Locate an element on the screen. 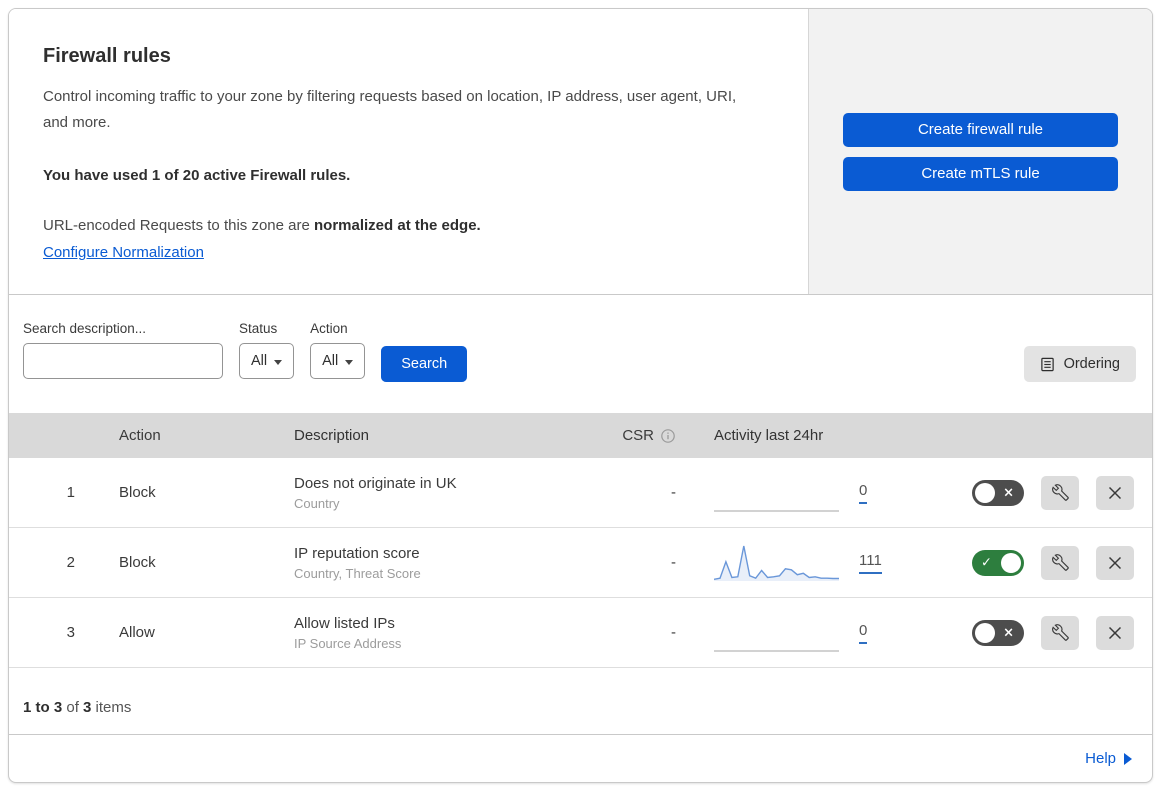 The height and width of the screenshot is (791, 1161). page-title: Firewall rules is located at coordinates (107, 56).